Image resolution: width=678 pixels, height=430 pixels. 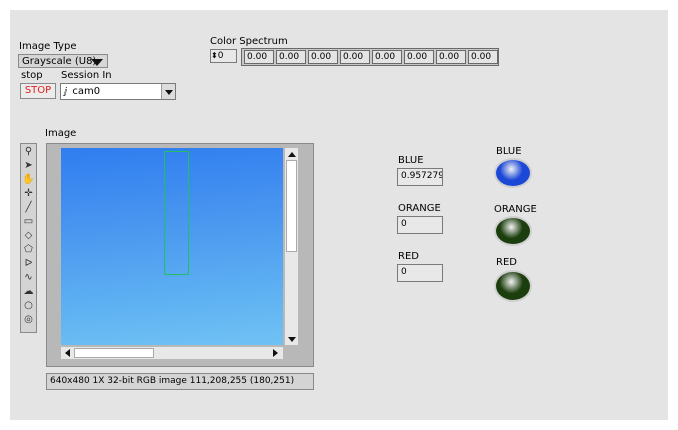 What do you see at coordinates (176, 213) in the screenshot?
I see `roi-rectangle` at bounding box center [176, 213].